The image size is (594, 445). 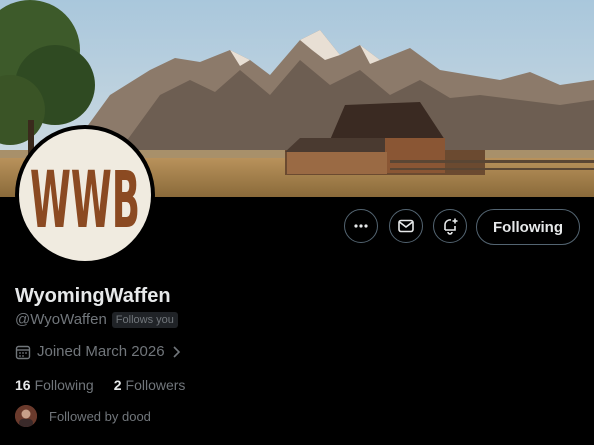 I want to click on joined-date: Joined March 2026, so click(x=101, y=351).